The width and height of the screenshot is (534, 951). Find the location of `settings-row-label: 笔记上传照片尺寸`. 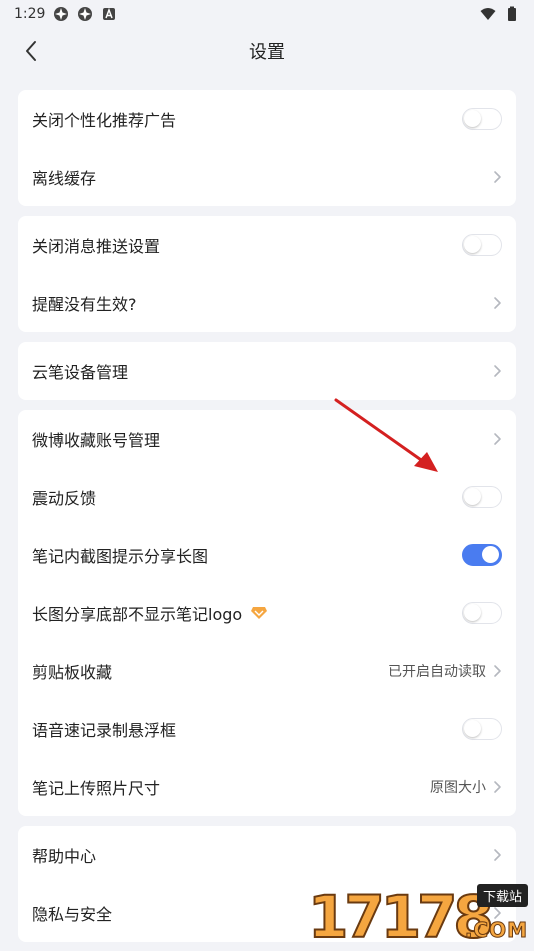

settings-row-label: 笔记上传照片尺寸 is located at coordinates (96, 788).